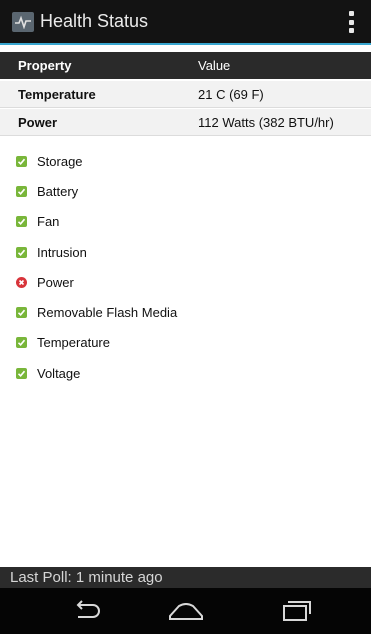 Image resolution: width=371 pixels, height=634 pixels. Describe the element at coordinates (296, 611) in the screenshot. I see `recent-apps-icon` at that location.